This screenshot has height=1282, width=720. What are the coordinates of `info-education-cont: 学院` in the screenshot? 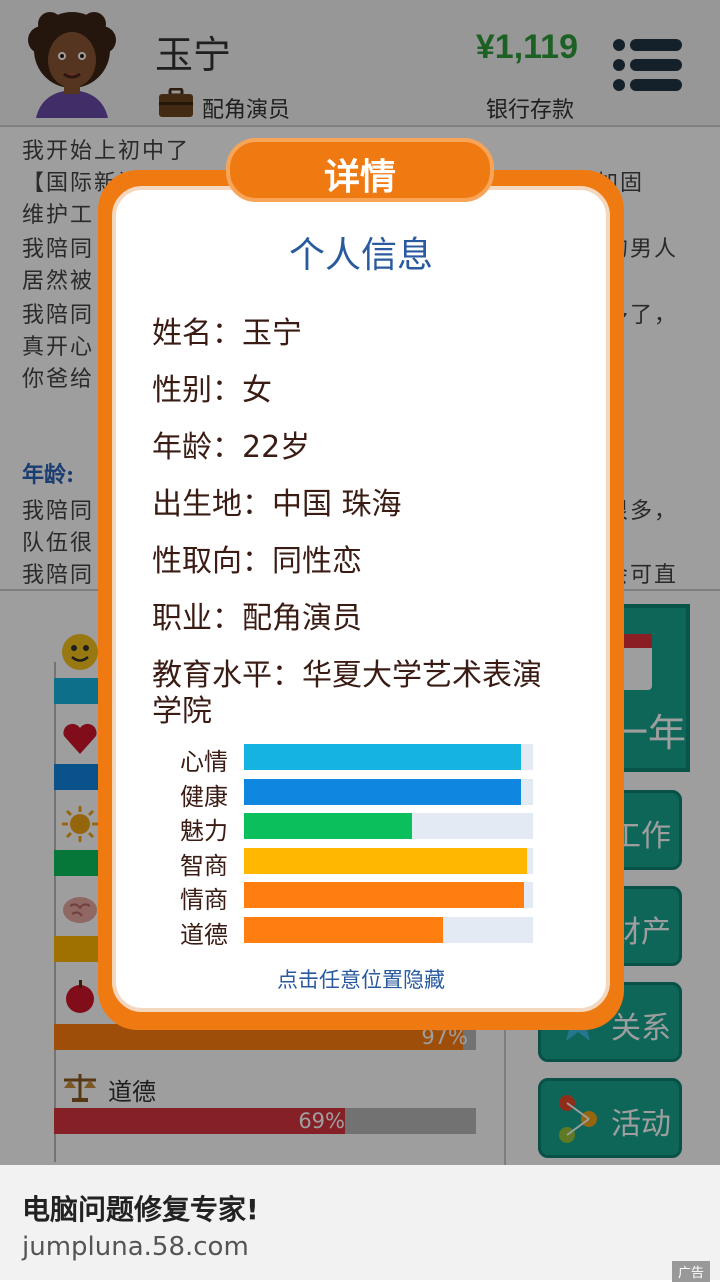 It's located at (182, 711).